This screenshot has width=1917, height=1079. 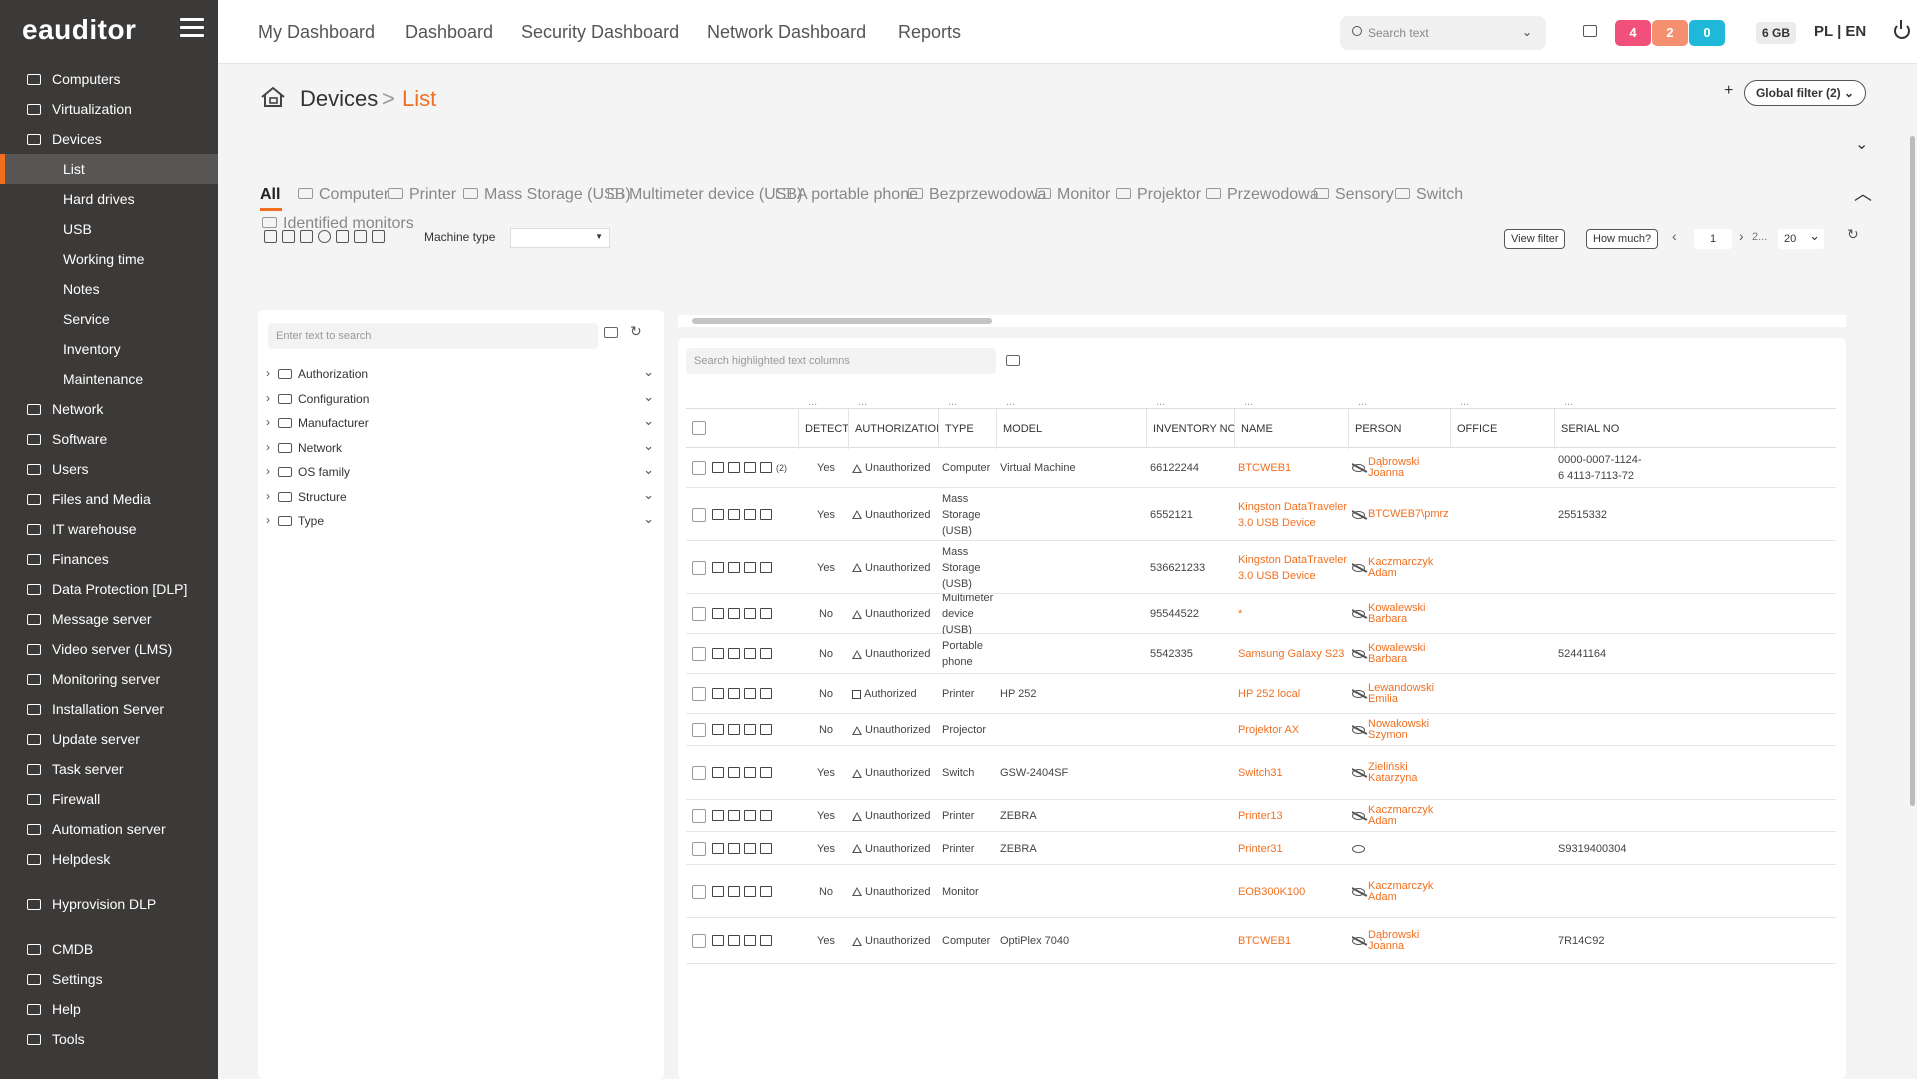 I want to click on global-search-input: Search text ⌄, so click(x=1443, y=33).